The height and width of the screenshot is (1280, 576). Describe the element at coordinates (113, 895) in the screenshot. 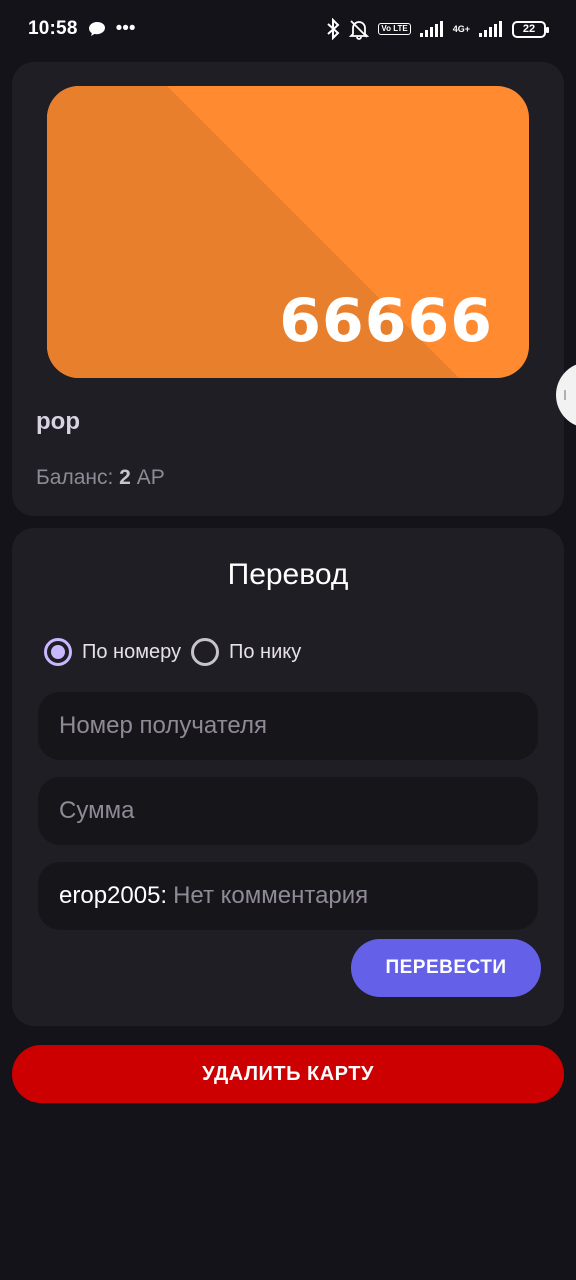

I see `comment-prefix: erop2005:` at that location.